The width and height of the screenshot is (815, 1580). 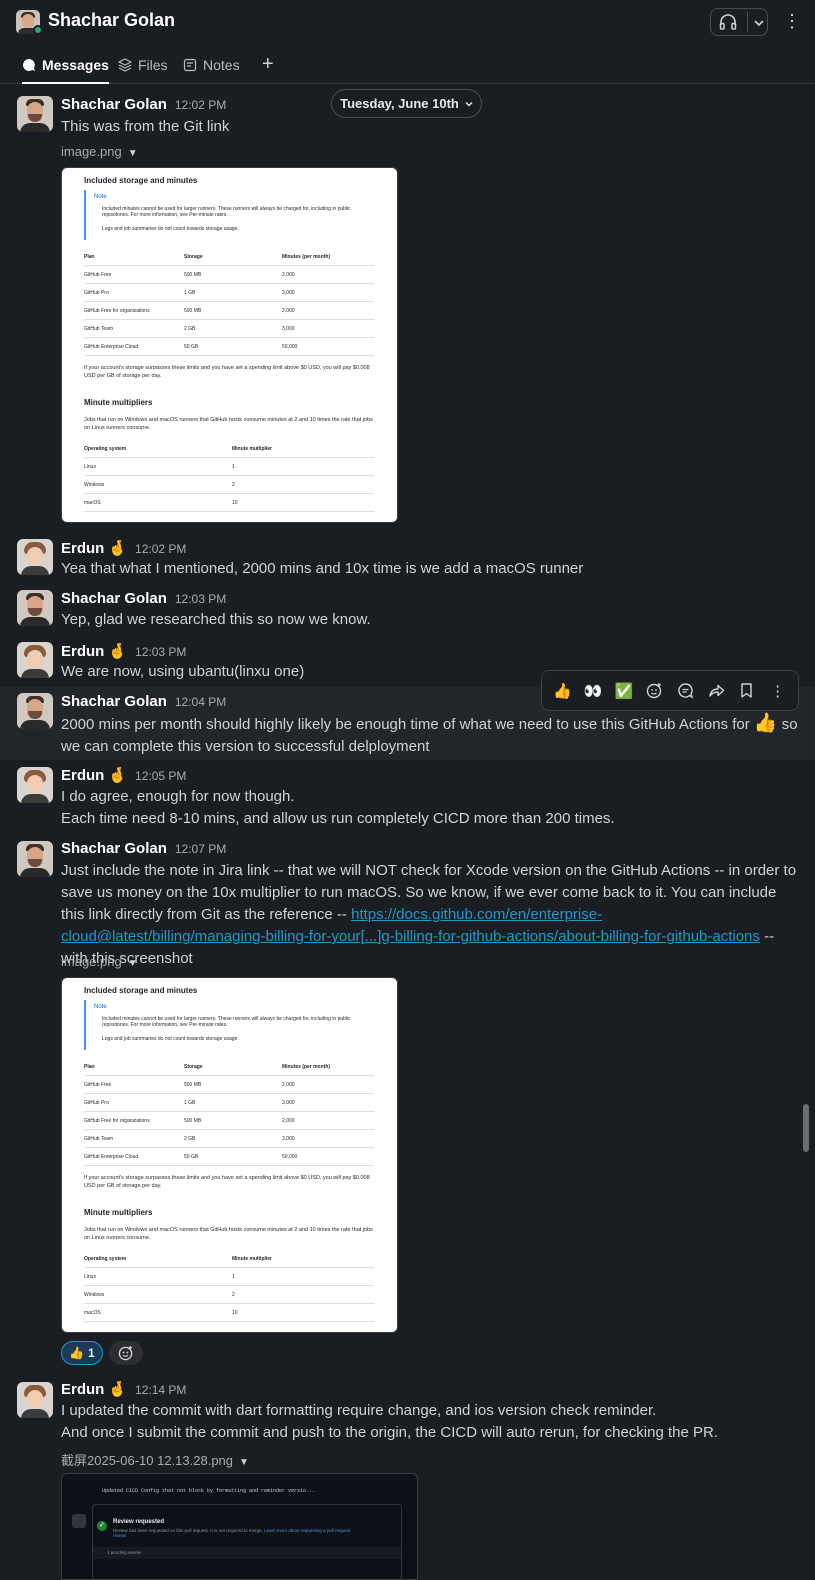 What do you see at coordinates (143, 848) in the screenshot?
I see `author-name: Shachar Golan 12:07 PM` at bounding box center [143, 848].